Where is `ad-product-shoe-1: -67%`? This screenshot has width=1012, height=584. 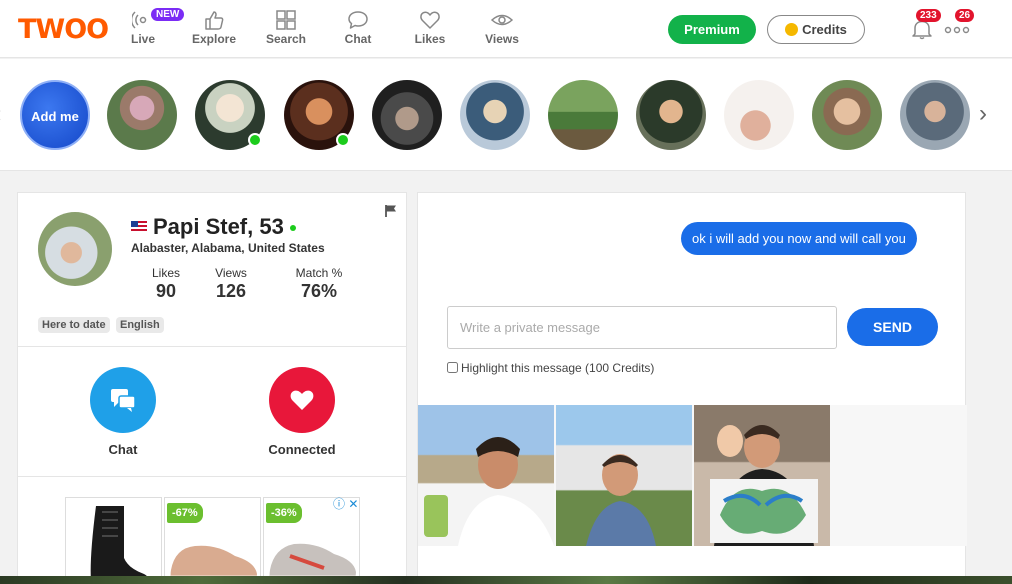
ad-product-shoe-1: -67% is located at coordinates (212, 540).